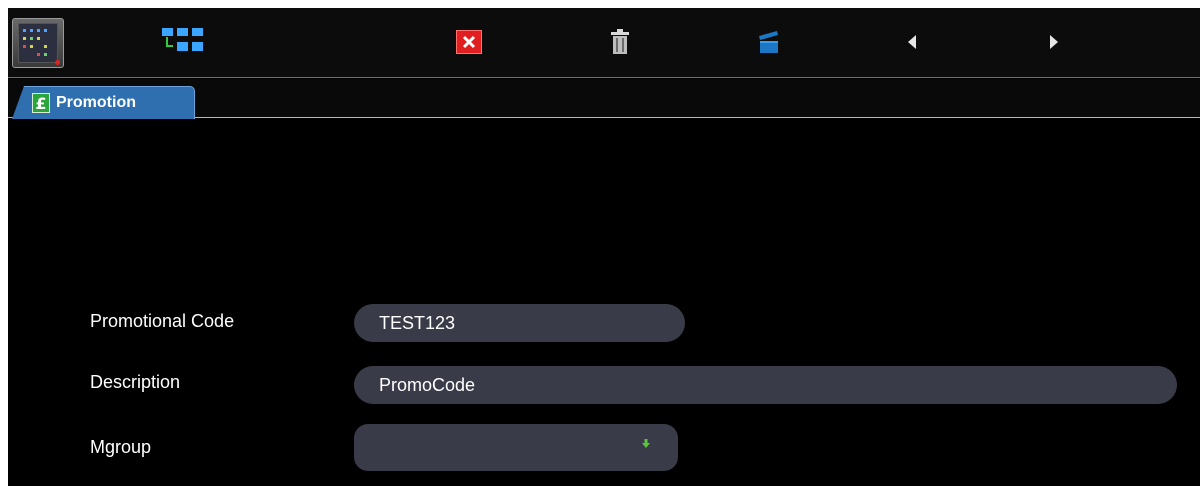 The height and width of the screenshot is (486, 1200). I want to click on close-icon, so click(469, 42).